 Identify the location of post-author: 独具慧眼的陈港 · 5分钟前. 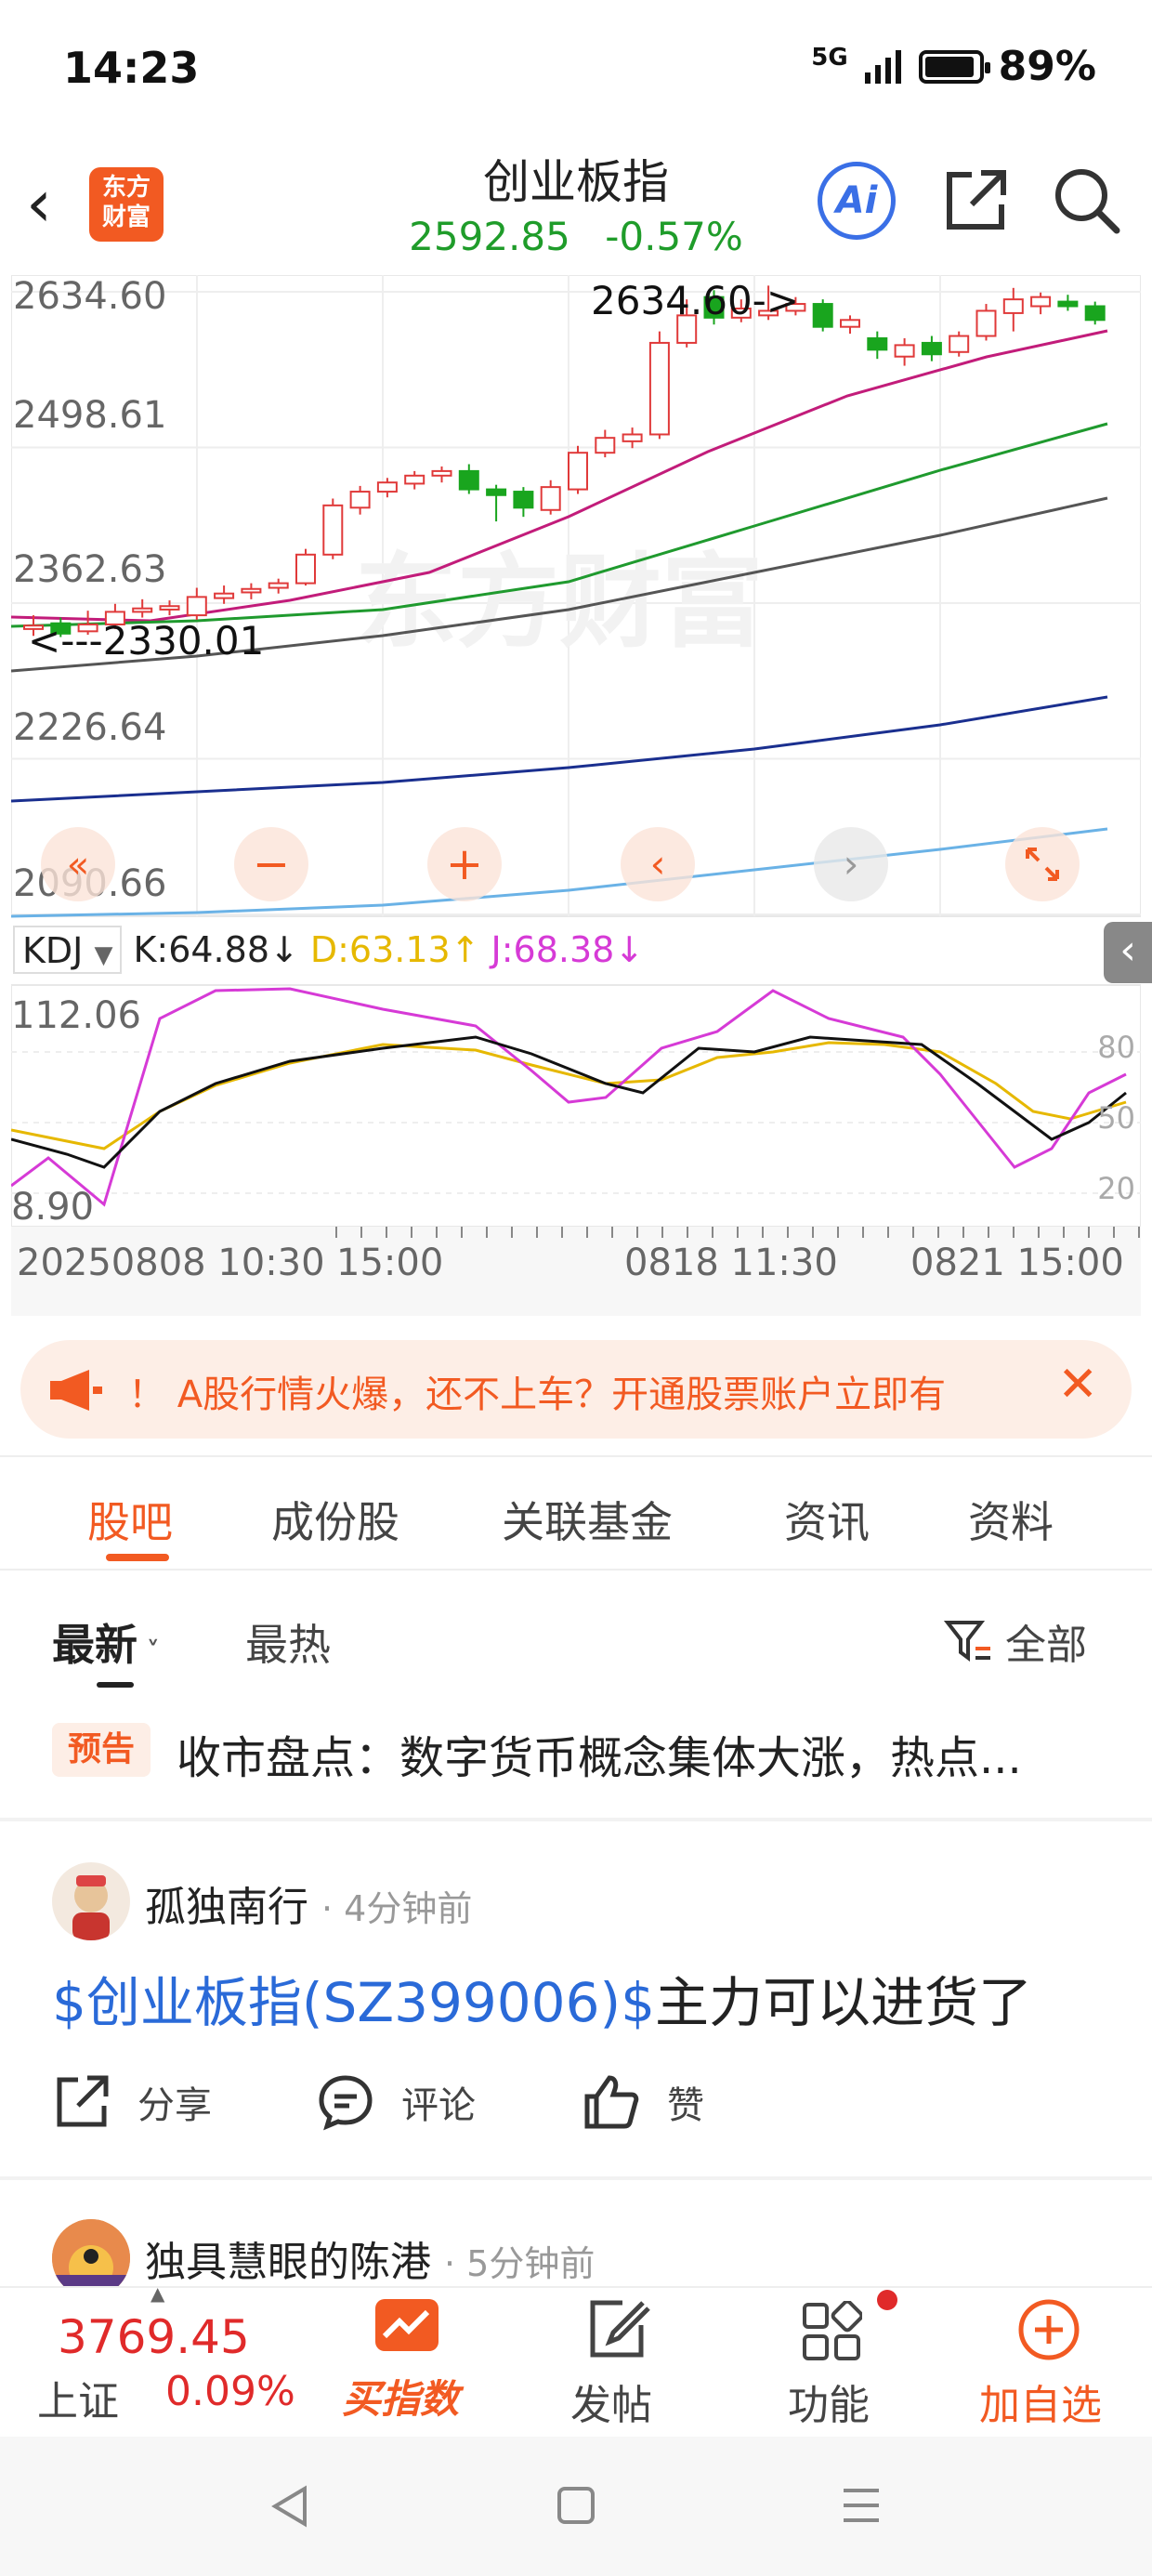
(370, 2257).